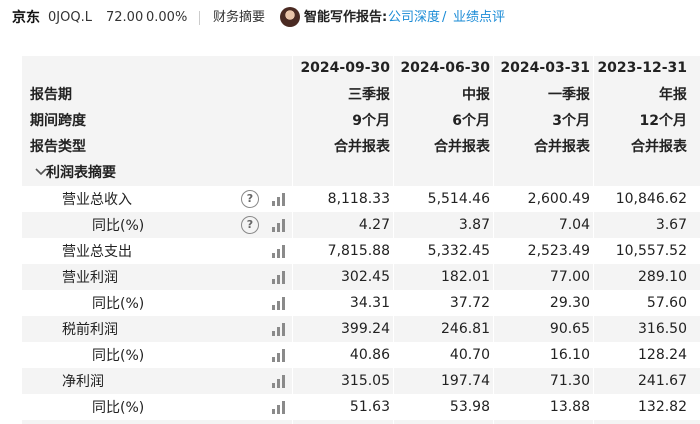 This screenshot has height=424, width=700. Describe the element at coordinates (673, 95) in the screenshot. I see `col-period: 年报` at that location.